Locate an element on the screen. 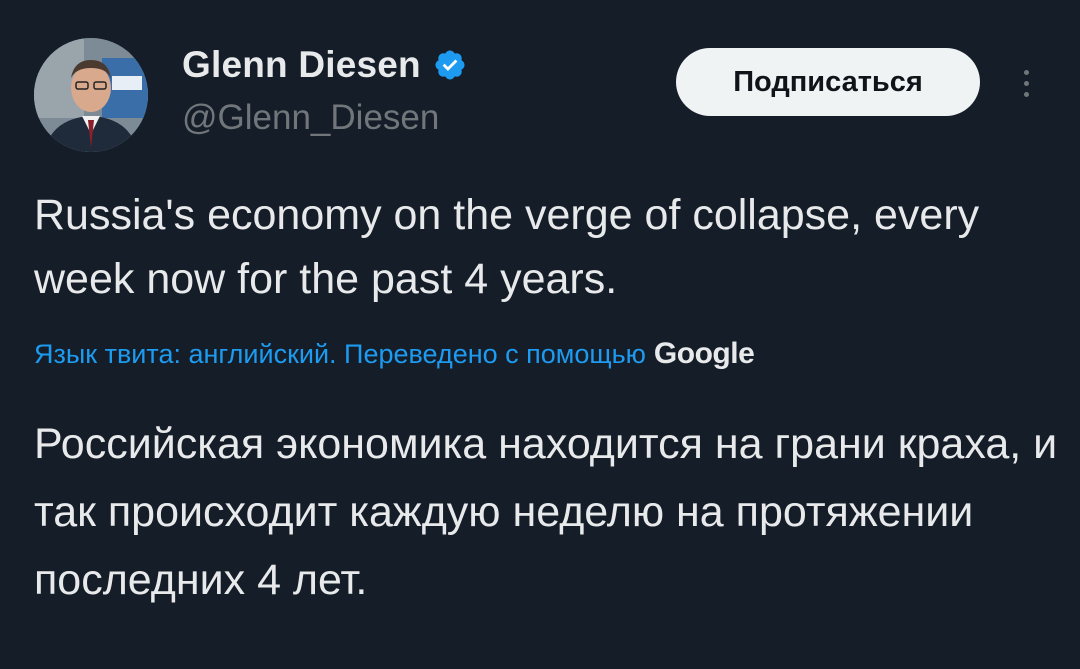  avatar is located at coordinates (91, 95).